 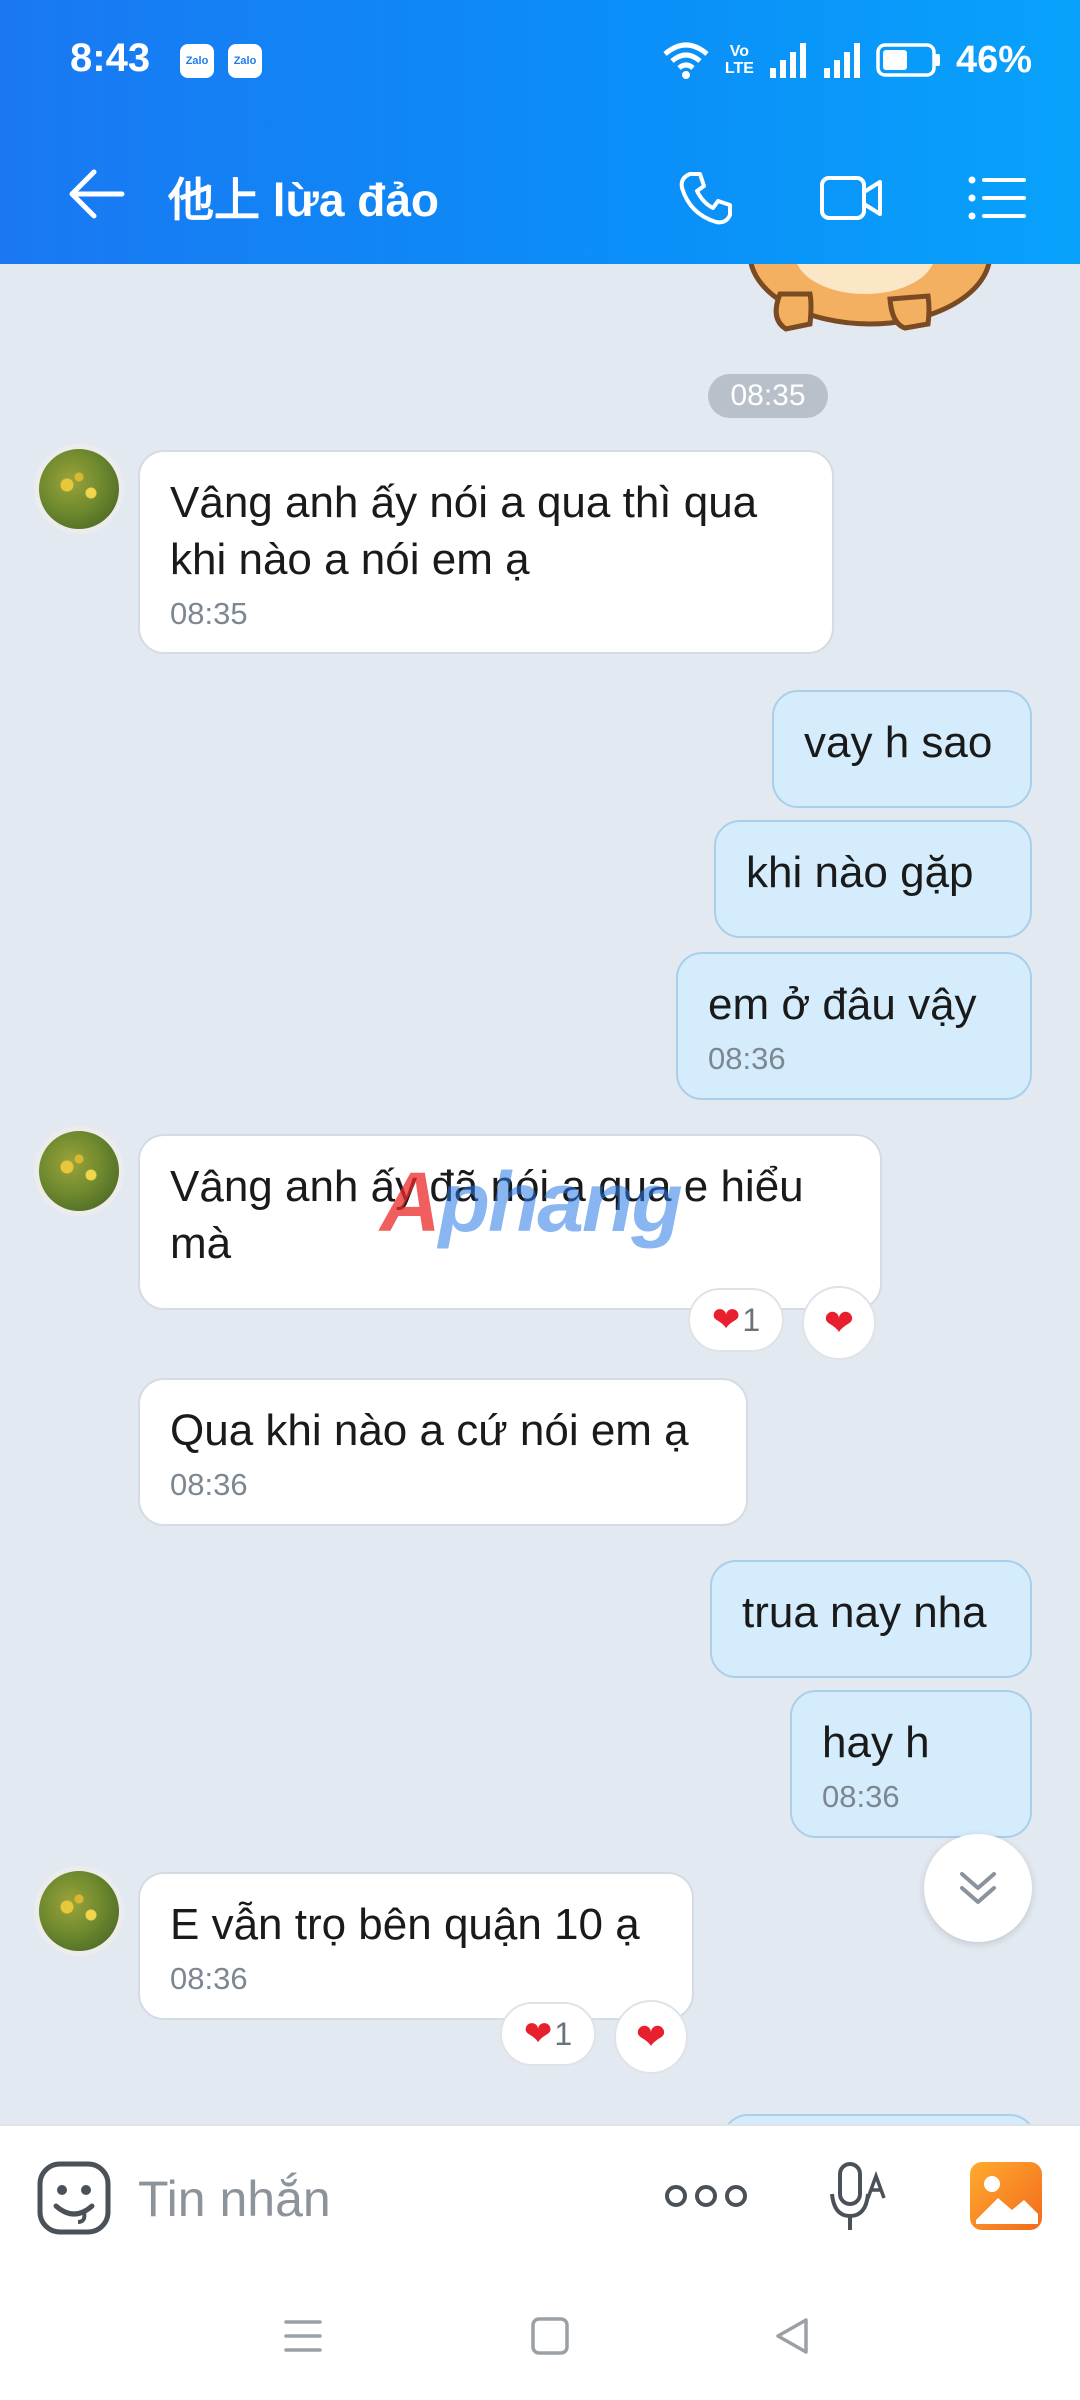 What do you see at coordinates (997, 198) in the screenshot?
I see `menu-list-icon` at bounding box center [997, 198].